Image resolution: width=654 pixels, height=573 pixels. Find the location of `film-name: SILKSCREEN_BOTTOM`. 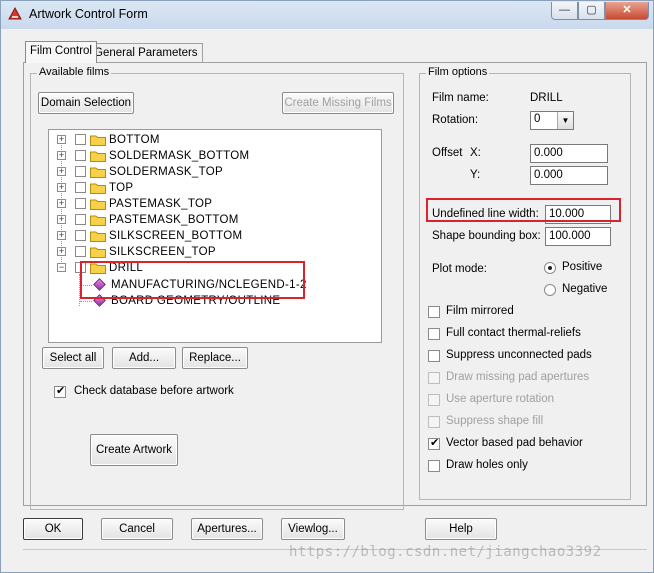

film-name: SILKSCREEN_BOTTOM is located at coordinates (176, 236).